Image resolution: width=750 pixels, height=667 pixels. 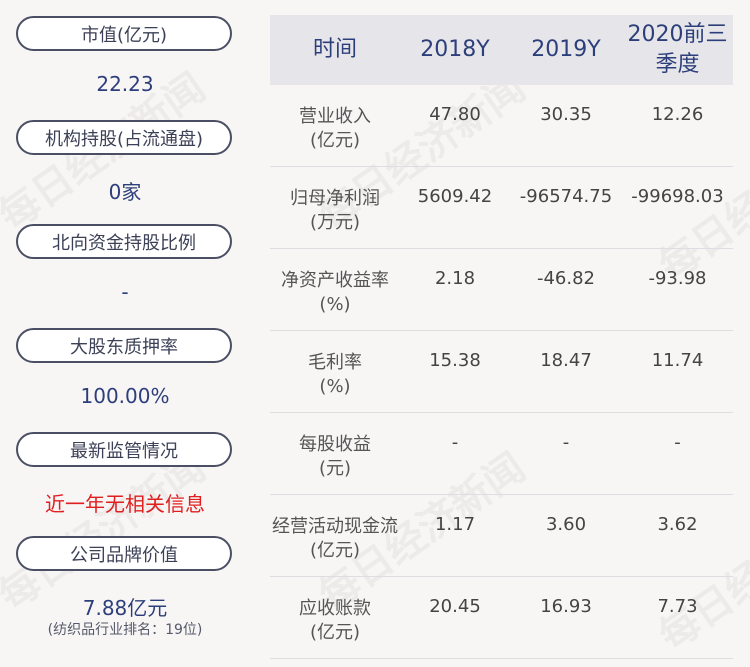 What do you see at coordinates (677, 278) in the screenshot?
I see `table-cell: -93.98` at bounding box center [677, 278].